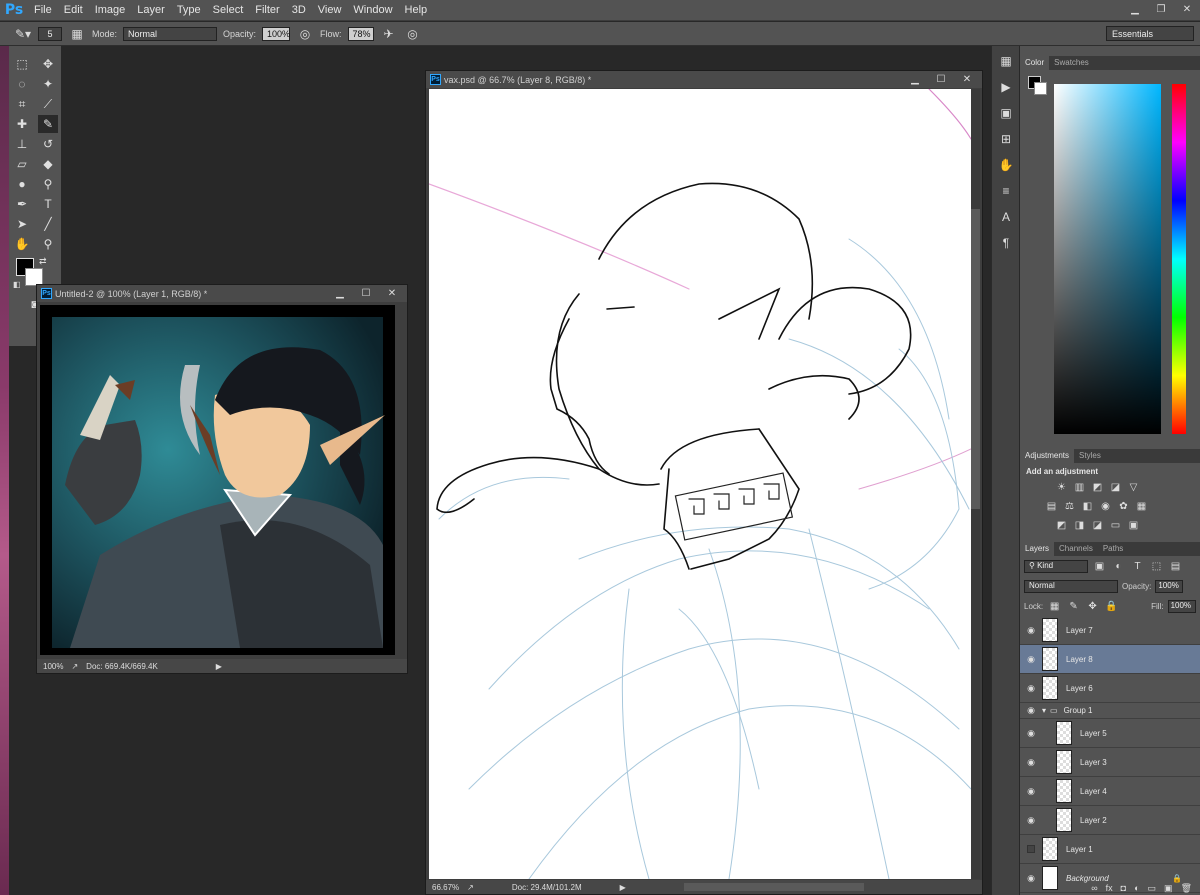  I want to click on filter-adjustment-icon: ◐, so click(1118, 566).